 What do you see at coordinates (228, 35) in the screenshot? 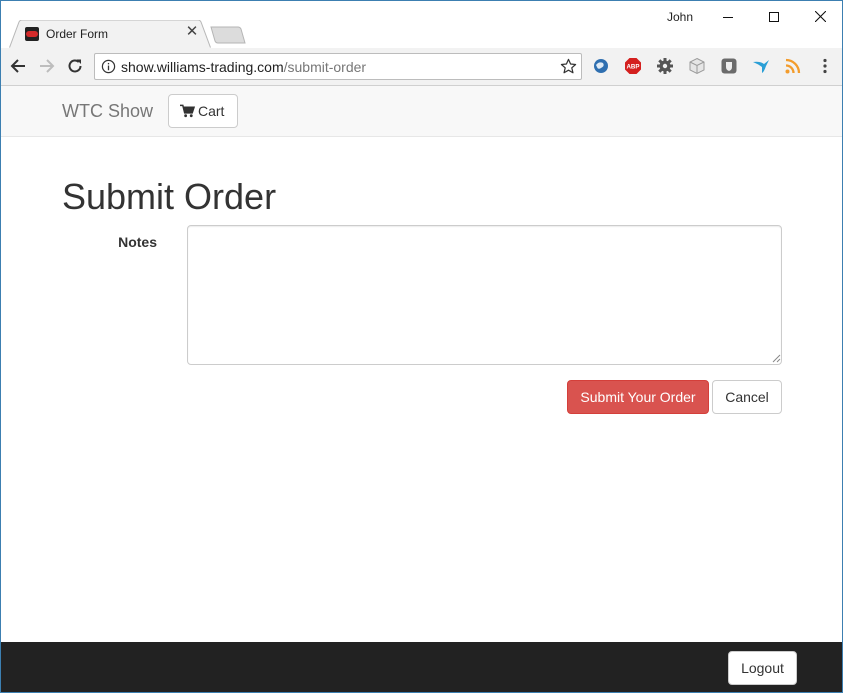
I see `new-tab-button` at bounding box center [228, 35].